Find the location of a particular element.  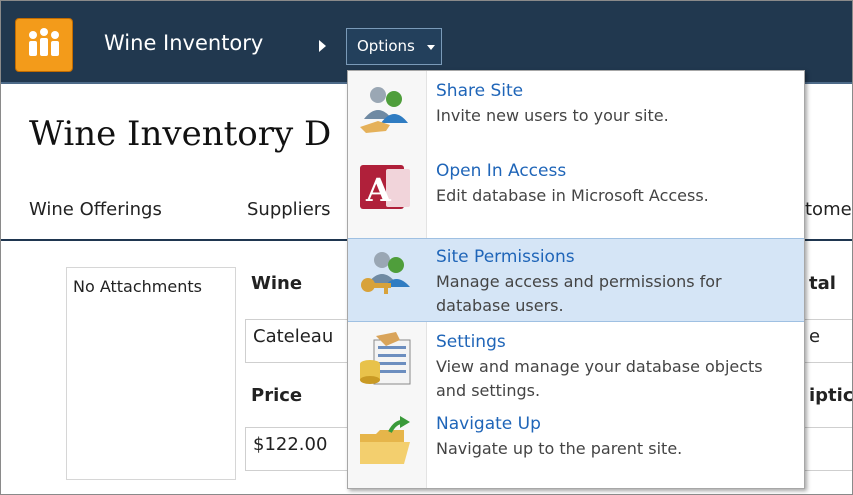

options-menu-button: Options is located at coordinates (394, 46).